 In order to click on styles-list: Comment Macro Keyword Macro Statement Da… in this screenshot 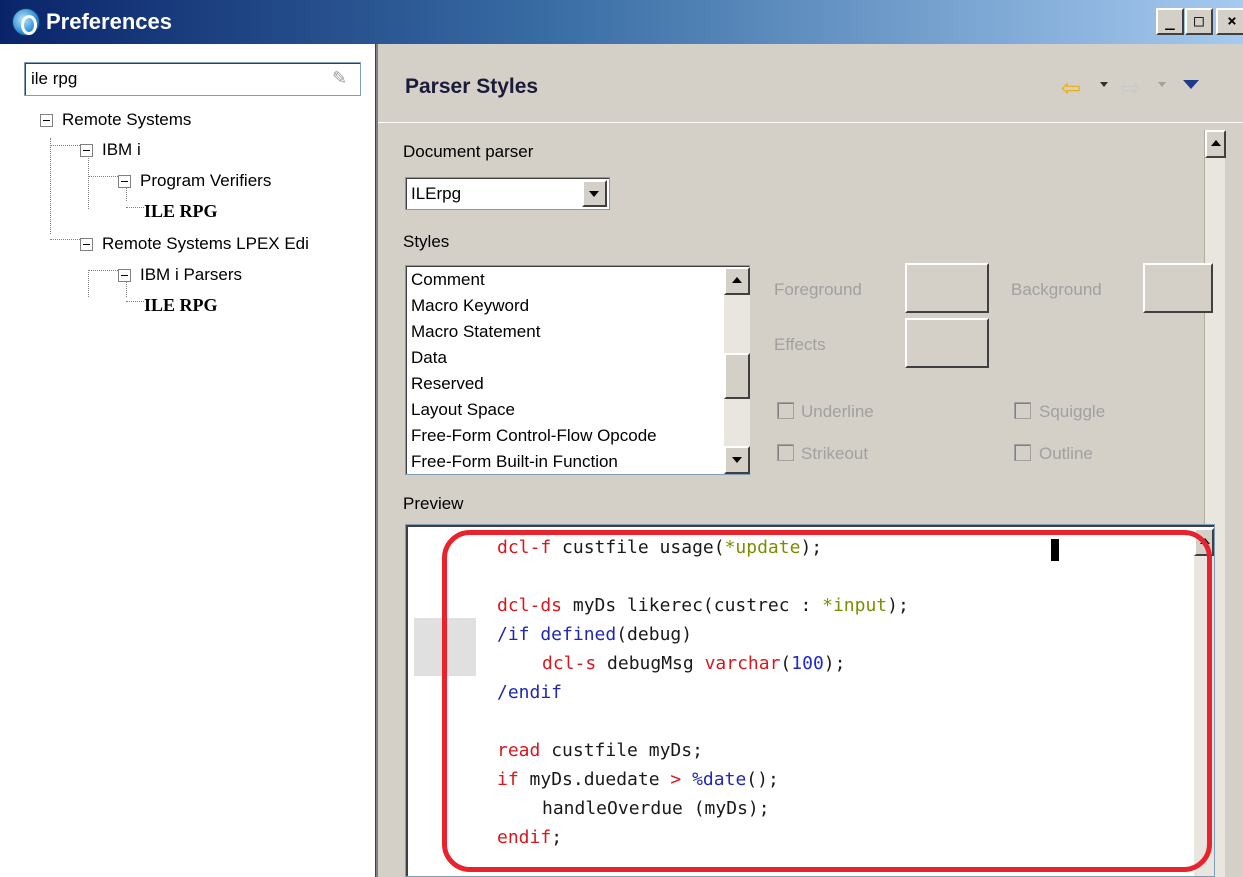, I will do `click(577, 370)`.